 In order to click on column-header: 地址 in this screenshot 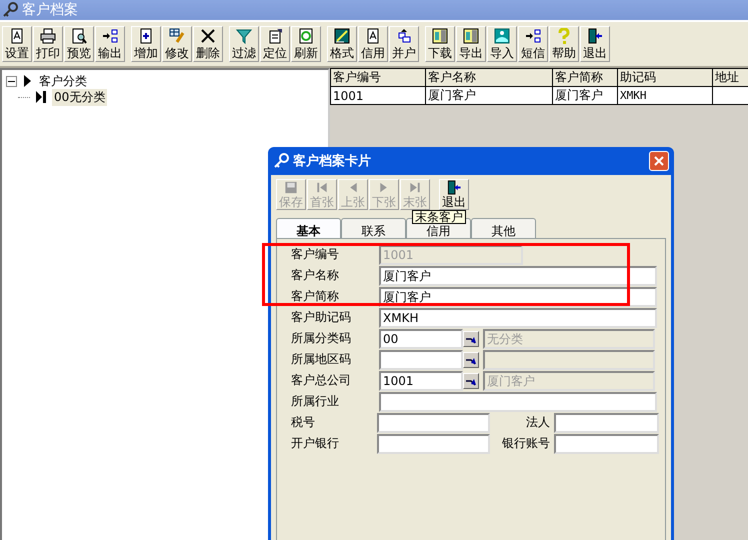, I will do `click(730, 77)`.